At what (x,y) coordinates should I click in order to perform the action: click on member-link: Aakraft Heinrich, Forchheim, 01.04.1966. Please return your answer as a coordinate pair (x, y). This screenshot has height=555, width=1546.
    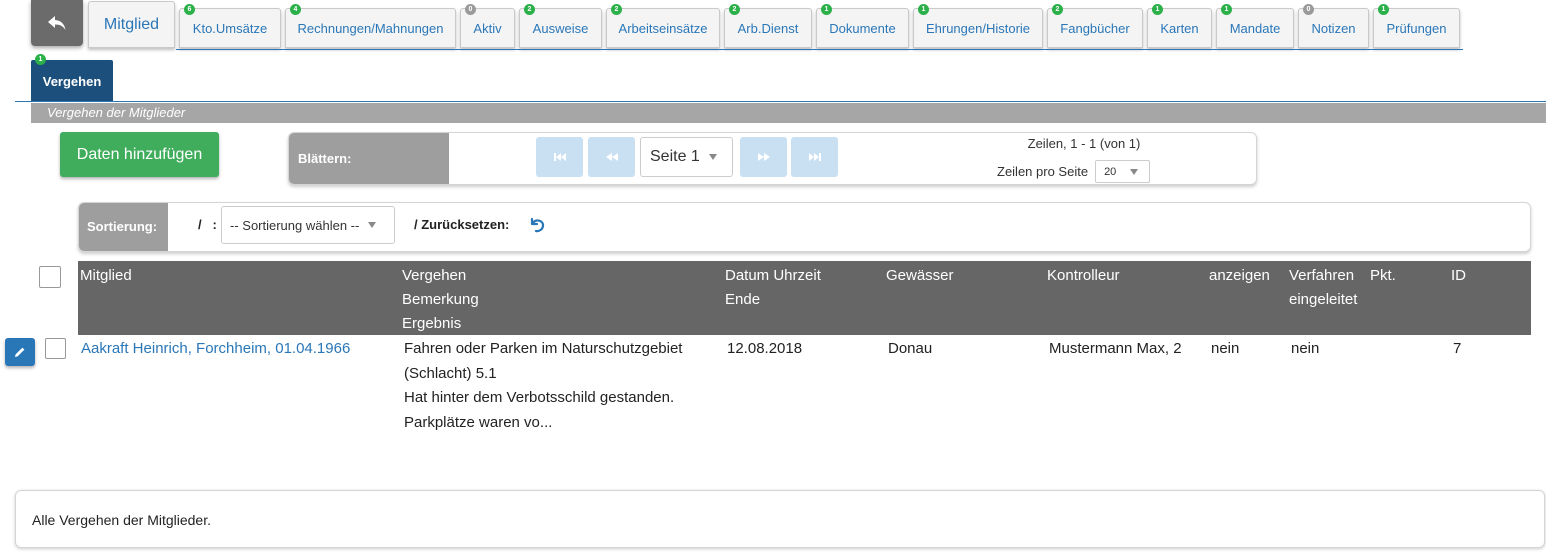
    Looking at the image, I should click on (215, 349).